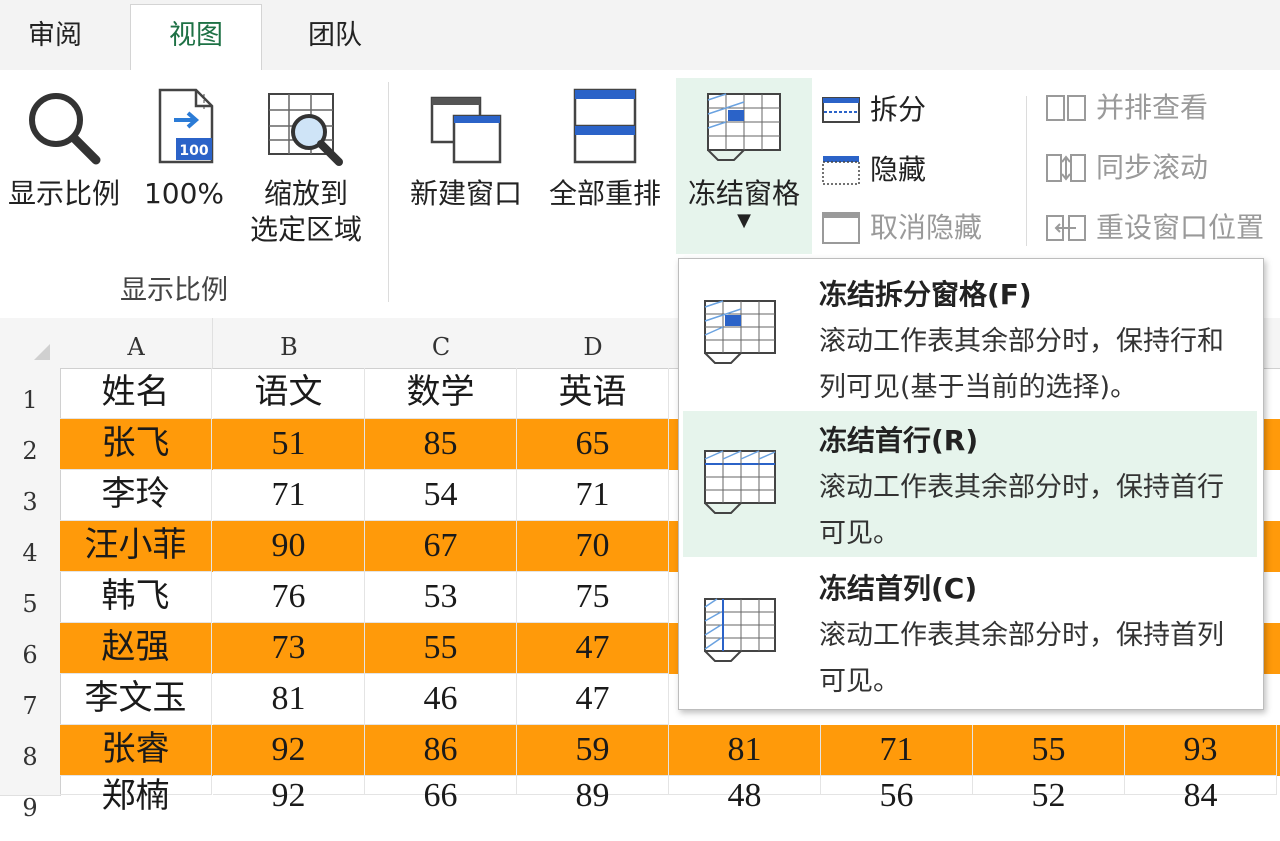  Describe the element at coordinates (1021, 510) in the screenshot. I see `menu-item-desc: 滚动工作表其余部分时，保持首行可见。` at that location.